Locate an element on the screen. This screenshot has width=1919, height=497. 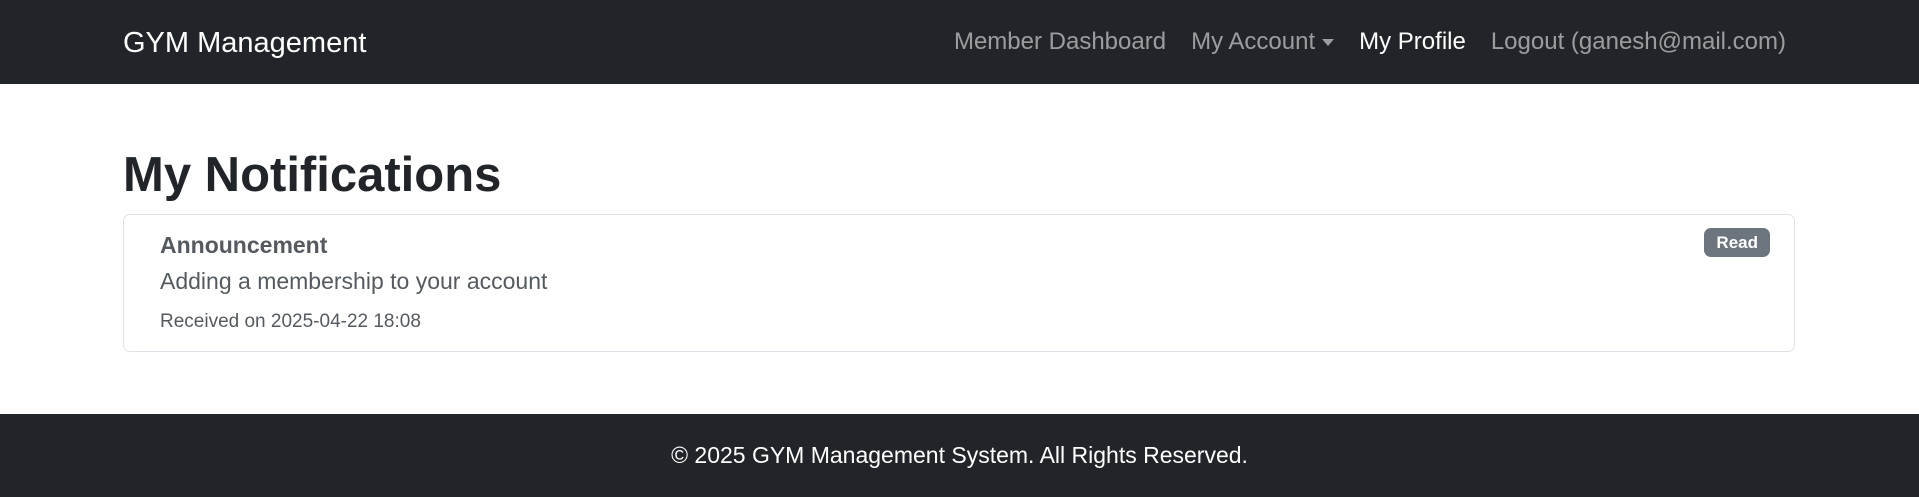
nav-member-dashboard-label: Member Dashboard is located at coordinates (1060, 41).